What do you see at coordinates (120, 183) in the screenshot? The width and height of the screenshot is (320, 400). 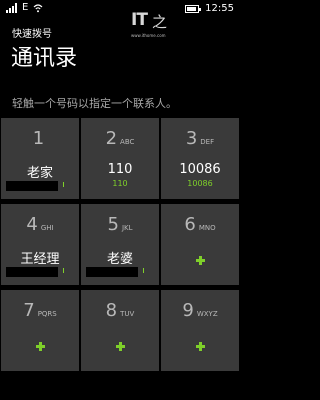 I see `contact-number: 110` at bounding box center [120, 183].